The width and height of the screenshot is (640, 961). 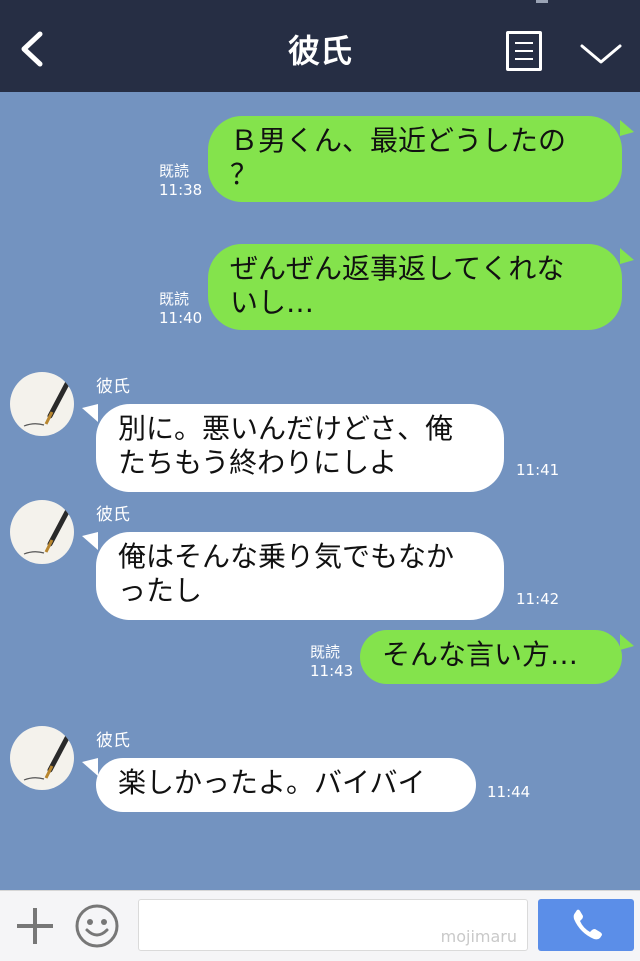 What do you see at coordinates (160, 590) in the screenshot?
I see `message-line: ったし` at bounding box center [160, 590].